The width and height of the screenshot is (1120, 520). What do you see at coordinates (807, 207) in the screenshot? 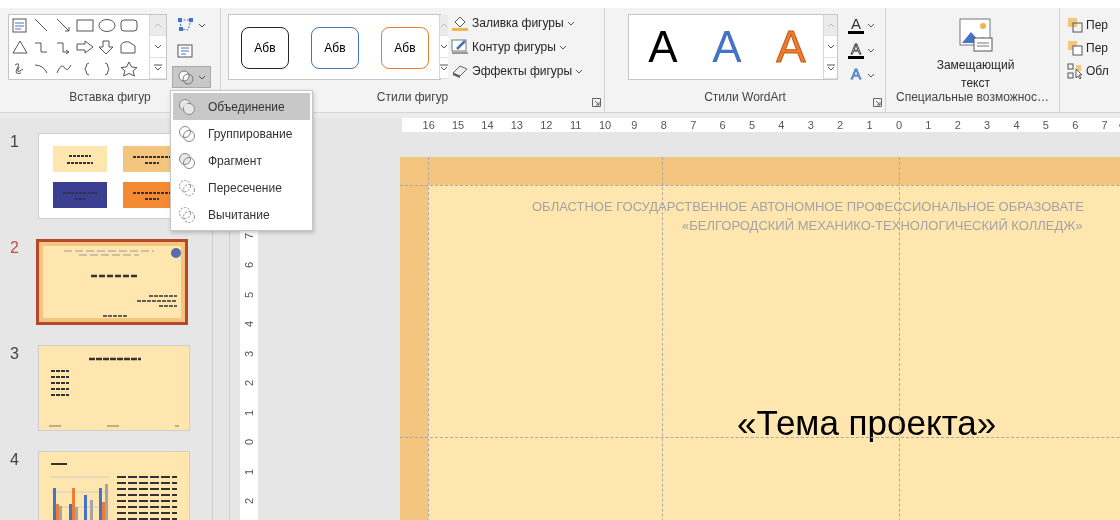
I see `slide-header-text: ОБЛАСТНОЕ ГОСУДАРСТВЕННОЕ АВТОНОМНОЕ ПРОФЕССИОНАЛЬНОЕ ОБРАЗОВАТЕ` at bounding box center [807, 207].